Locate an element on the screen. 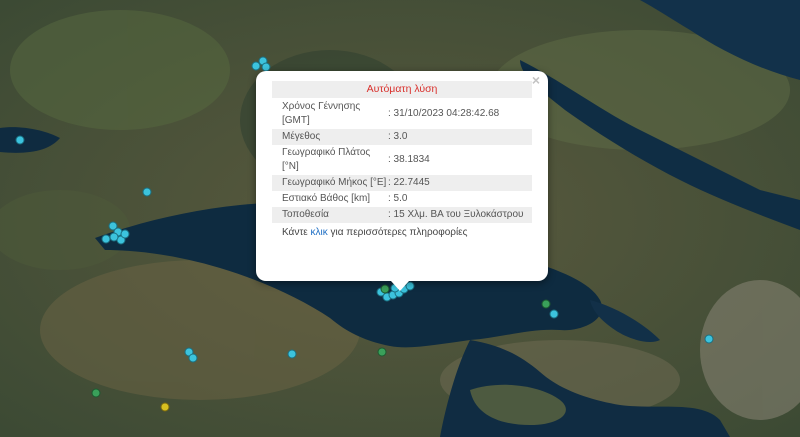 This screenshot has width=800, height=437. table-row: Εστιακό Βάθος [km] : 5.0 is located at coordinates (402, 199).